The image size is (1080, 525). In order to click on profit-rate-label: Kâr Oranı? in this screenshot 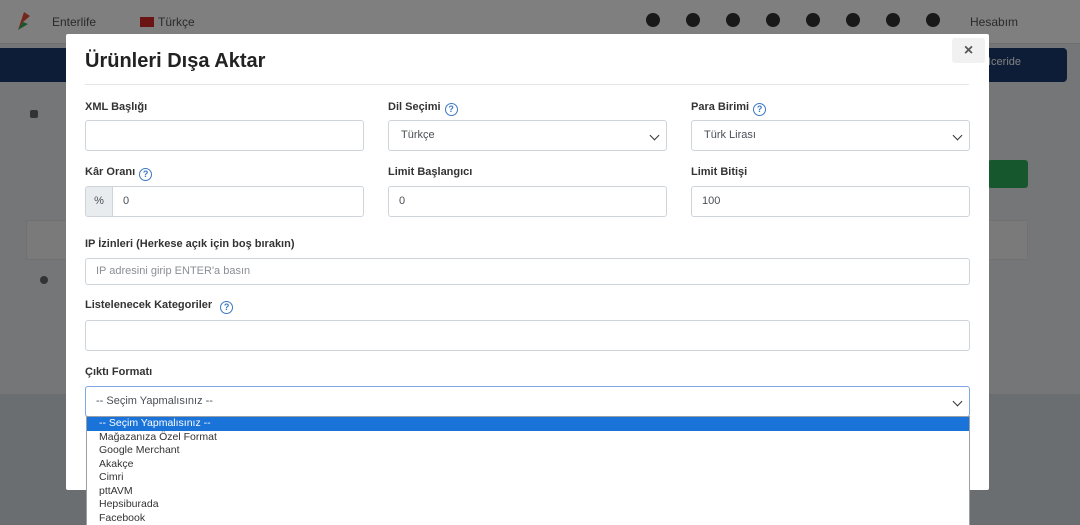, I will do `click(119, 173)`.